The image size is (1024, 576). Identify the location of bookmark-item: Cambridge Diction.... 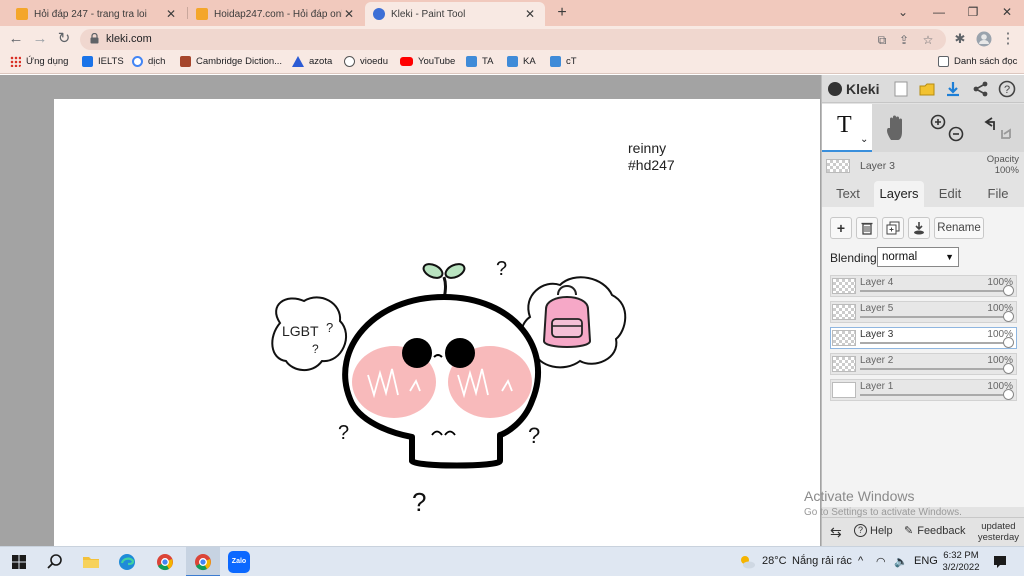
(231, 61).